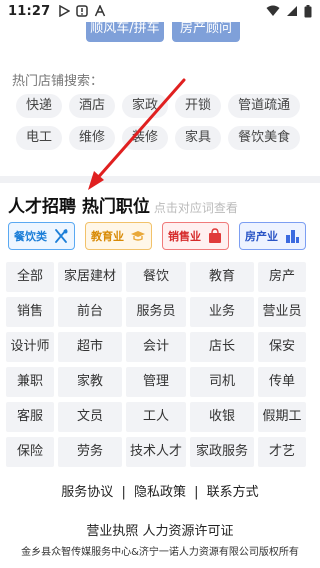  Describe the element at coordinates (215, 235) in the screenshot. I see `shopping-bag-icon` at that location.